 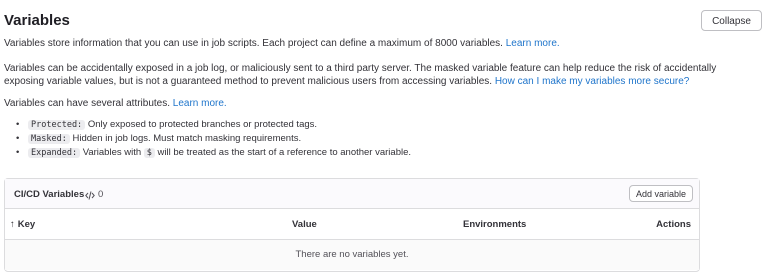 I want to click on column-key: ↑ Key, so click(x=22, y=224).